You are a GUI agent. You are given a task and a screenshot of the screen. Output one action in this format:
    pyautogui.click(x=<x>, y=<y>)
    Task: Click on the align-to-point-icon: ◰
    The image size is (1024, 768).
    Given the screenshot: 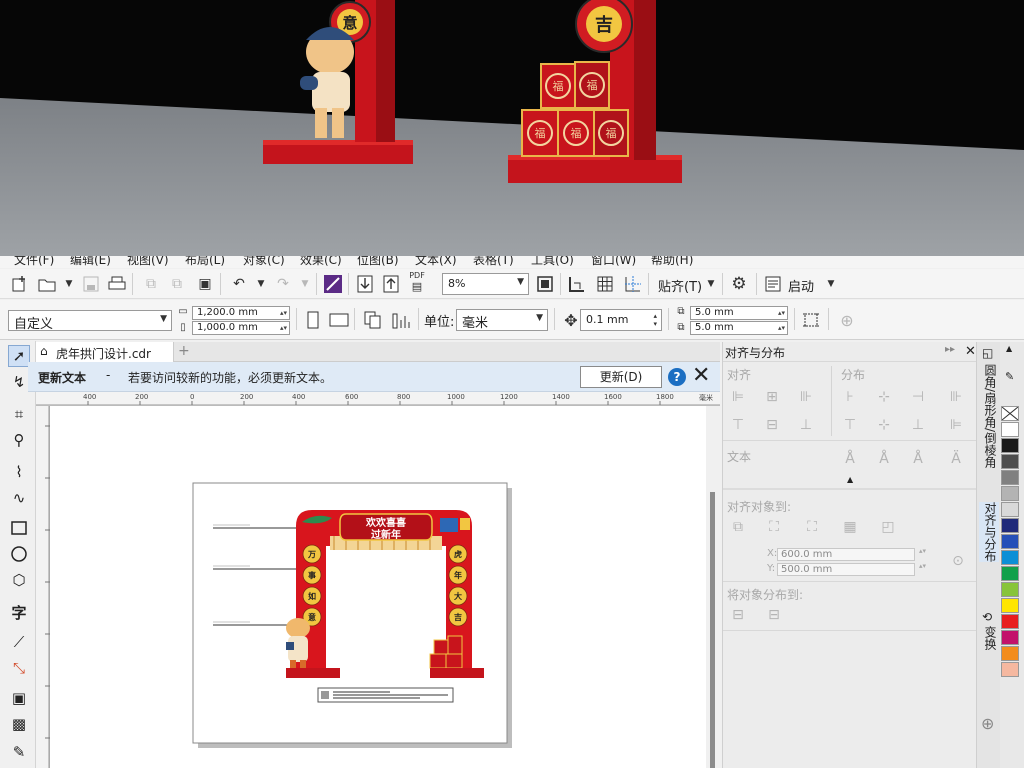 What is the action you would take?
    pyautogui.click(x=888, y=527)
    